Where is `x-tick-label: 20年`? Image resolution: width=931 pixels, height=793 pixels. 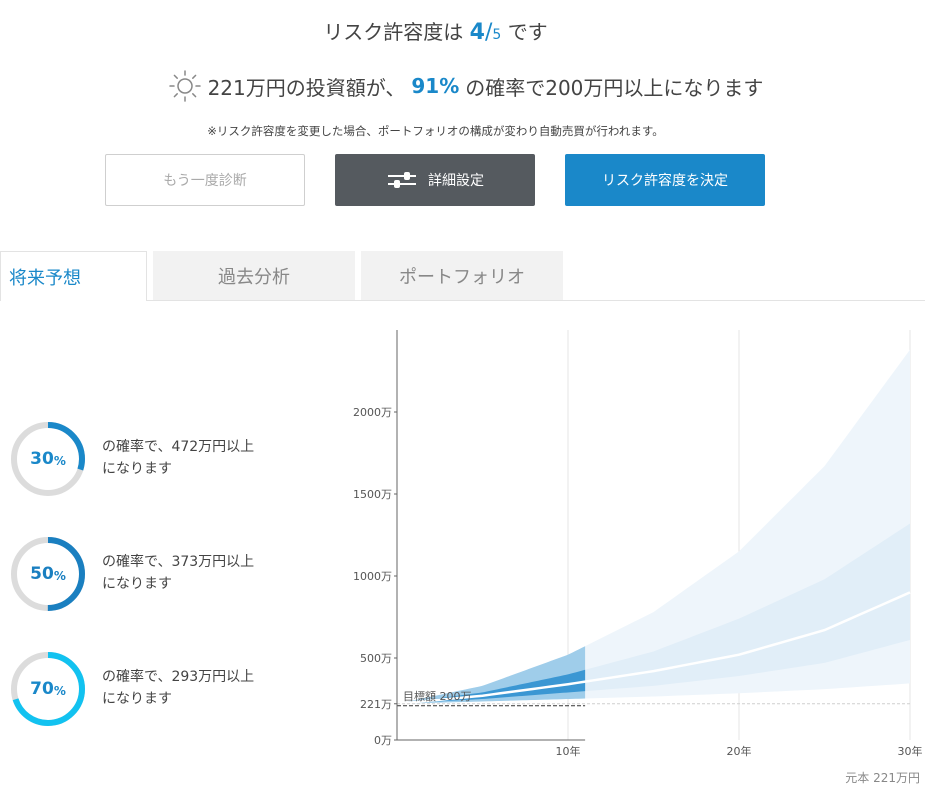
x-tick-label: 20年 is located at coordinates (739, 751).